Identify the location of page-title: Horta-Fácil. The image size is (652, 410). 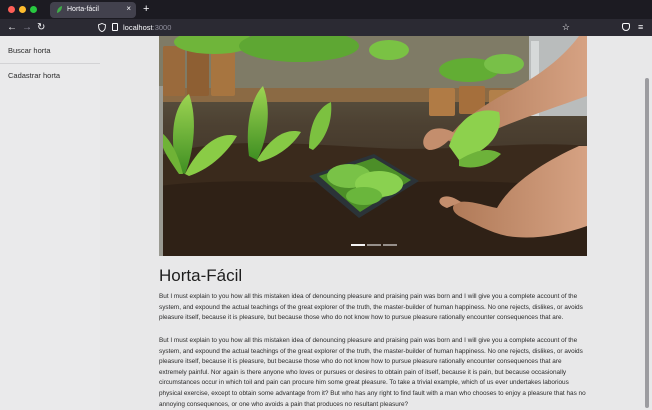
(201, 275).